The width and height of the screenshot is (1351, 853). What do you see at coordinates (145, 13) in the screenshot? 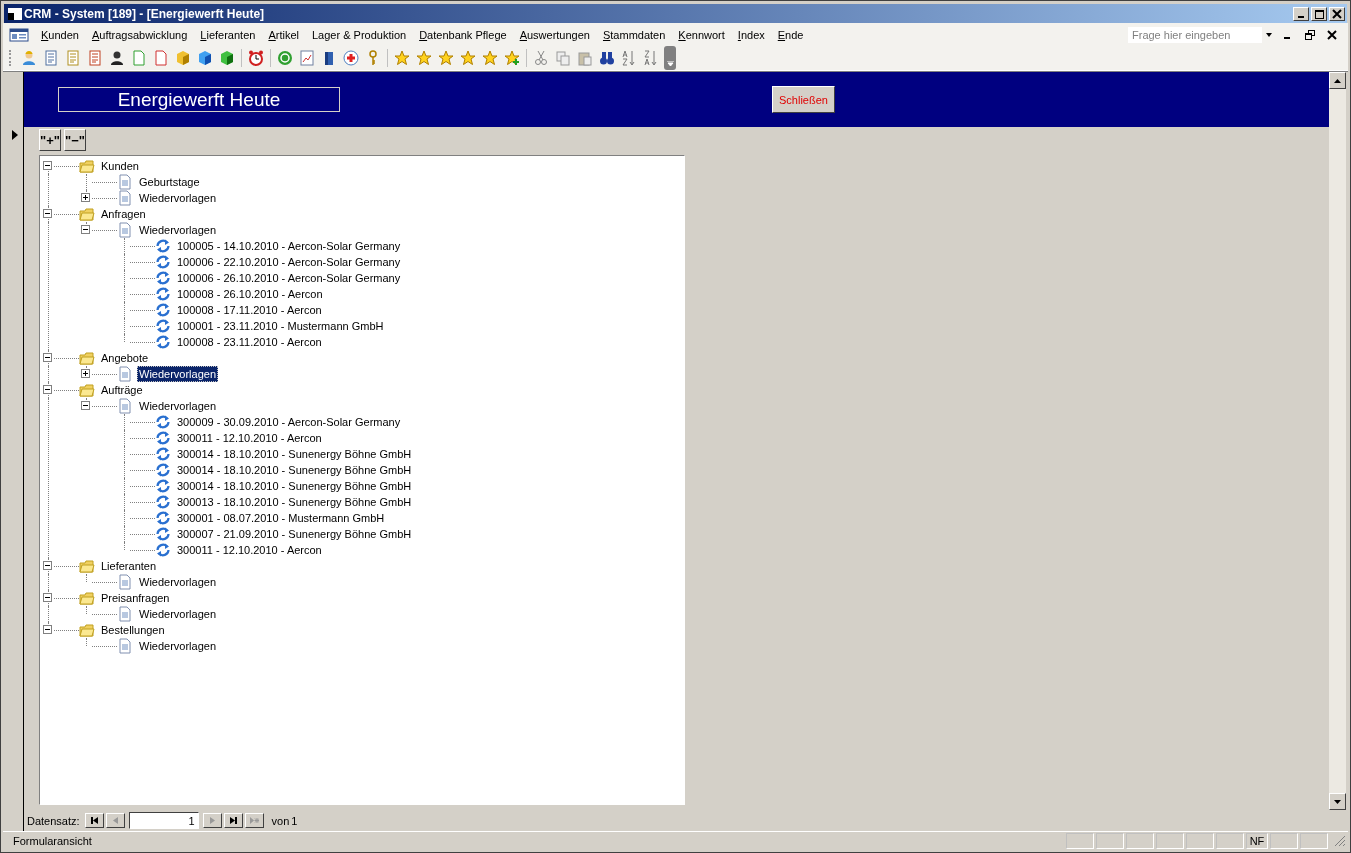
I see `window-title: CRM - System [189] - [Energiewerft Heute]` at bounding box center [145, 13].